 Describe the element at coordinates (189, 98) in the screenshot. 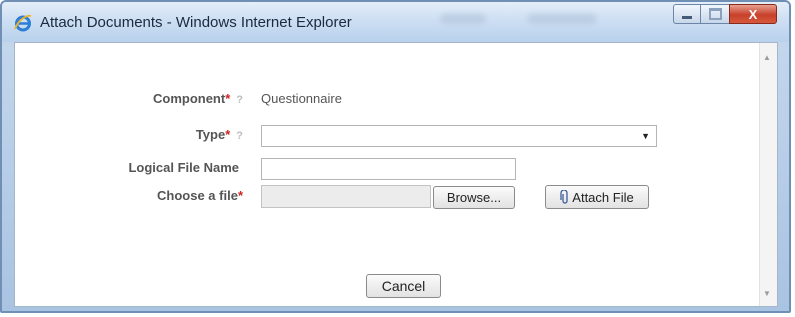

I see `component-label: Component` at that location.